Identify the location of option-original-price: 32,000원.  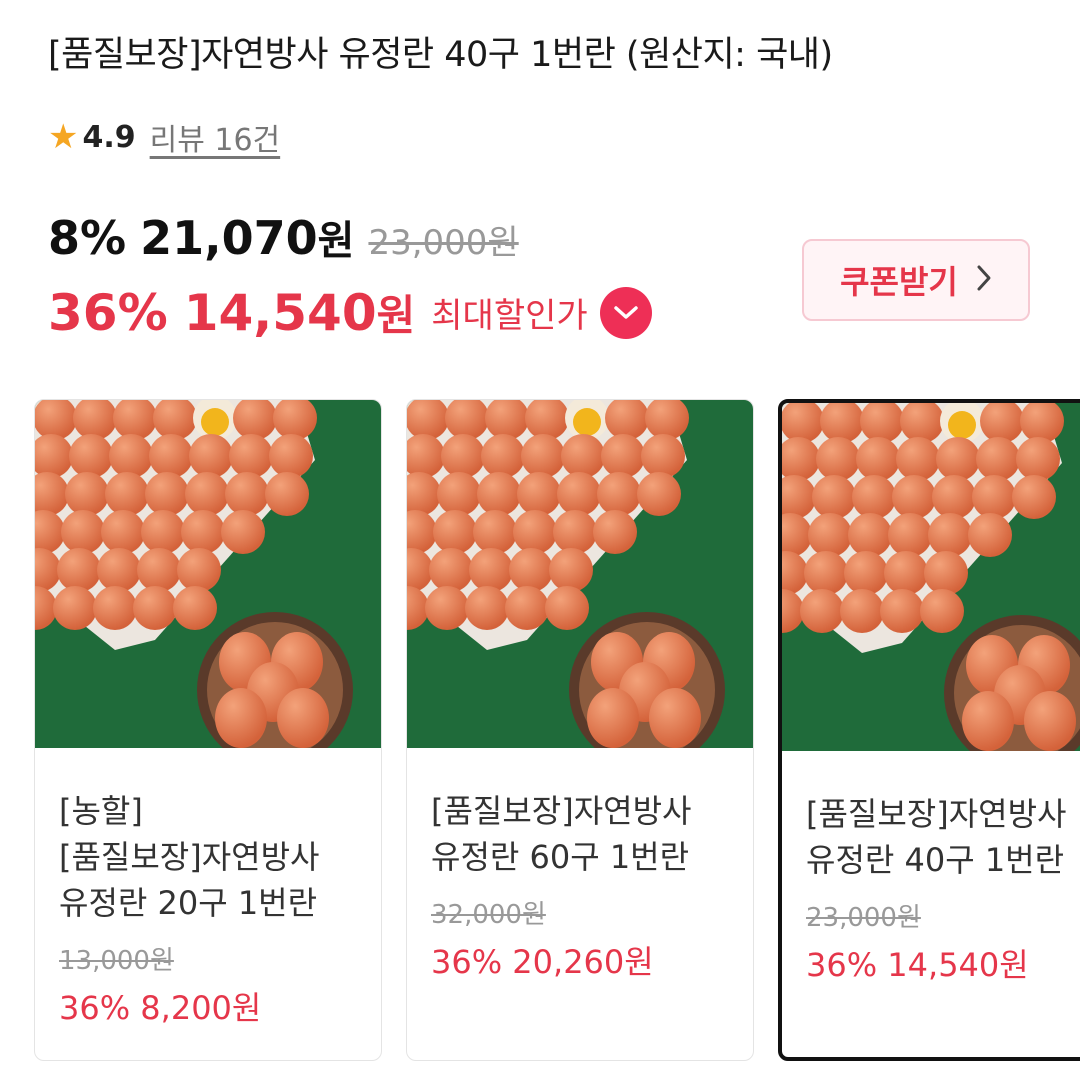
(488, 915).